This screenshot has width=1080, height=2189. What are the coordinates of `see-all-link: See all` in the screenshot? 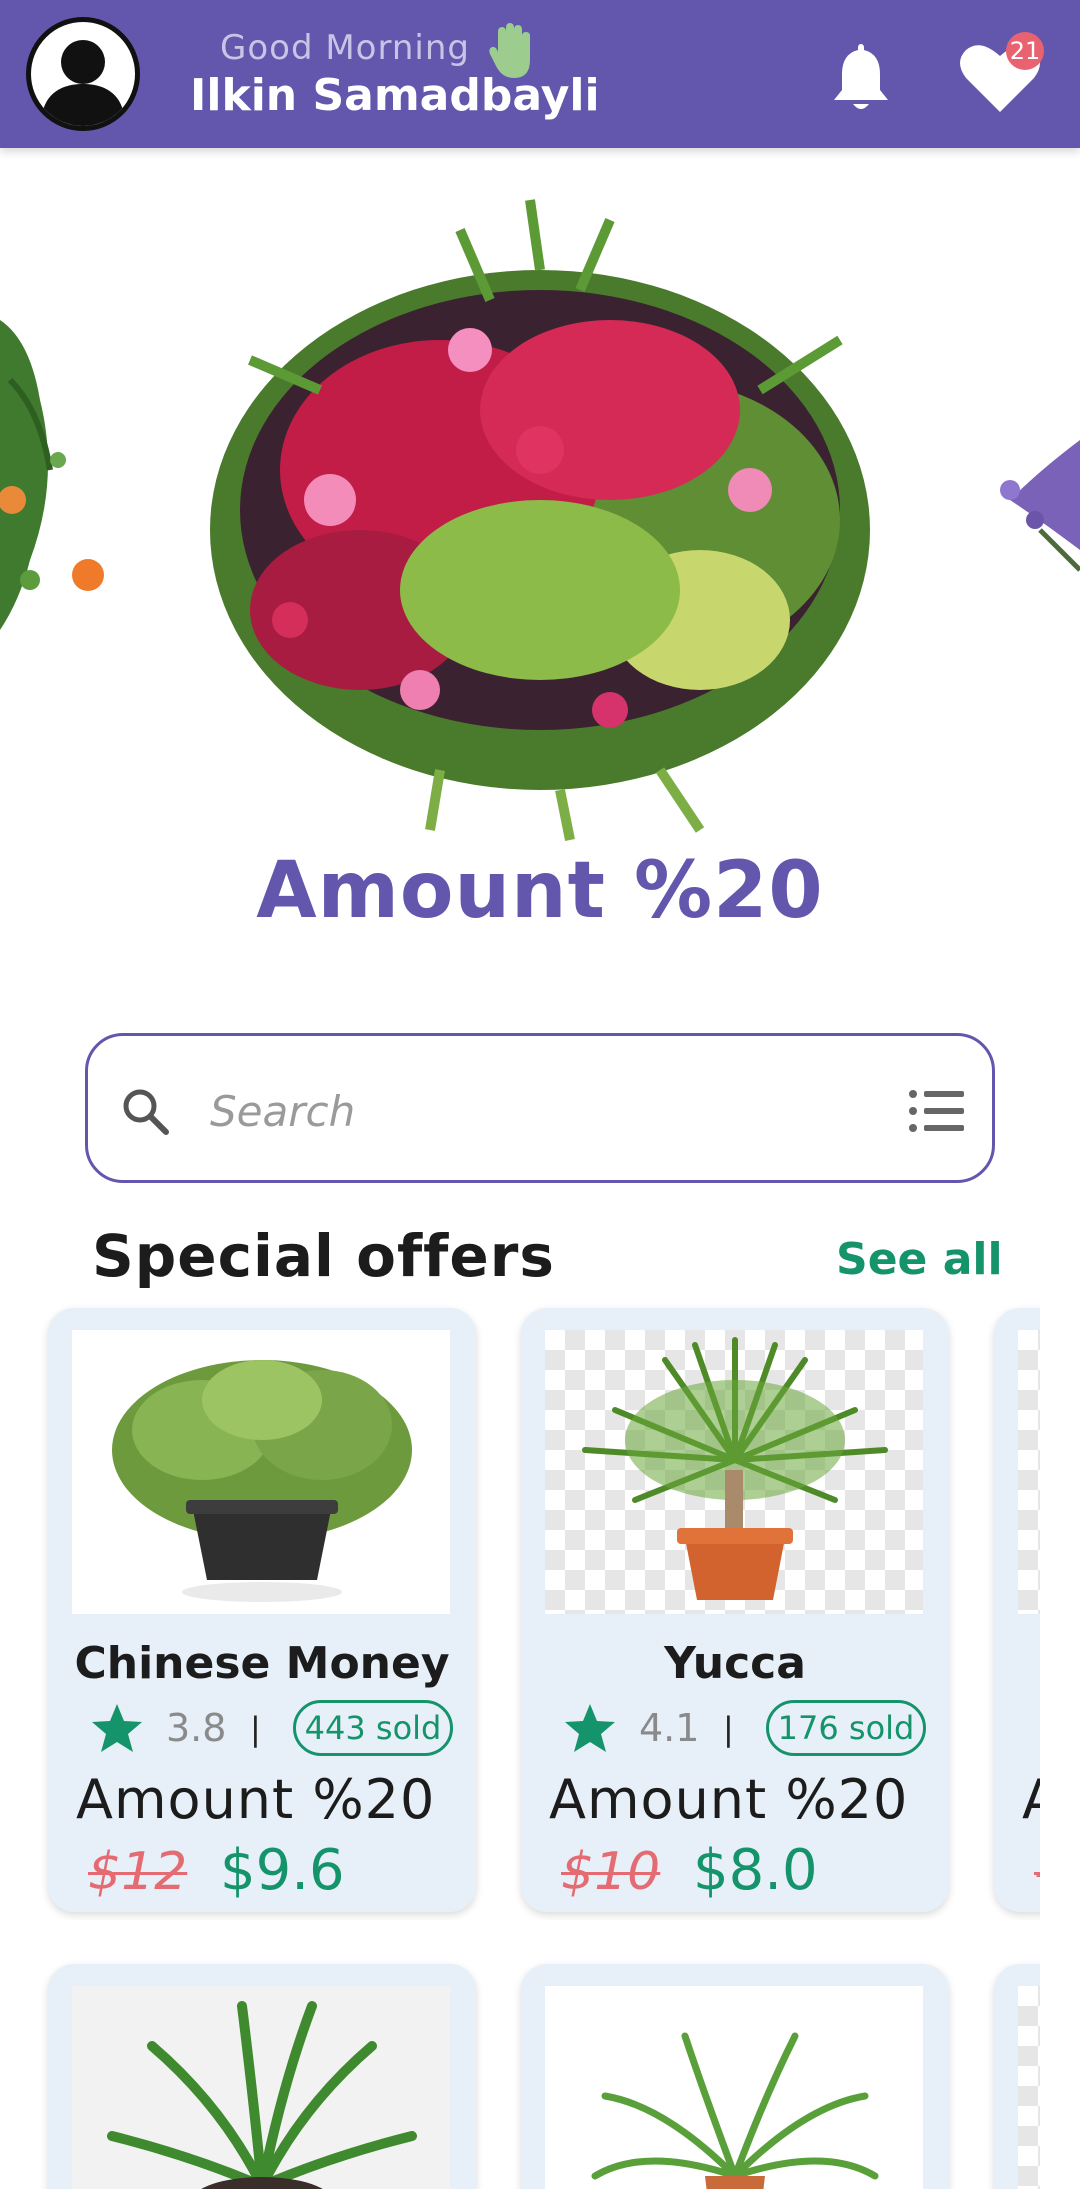 It's located at (919, 1259).